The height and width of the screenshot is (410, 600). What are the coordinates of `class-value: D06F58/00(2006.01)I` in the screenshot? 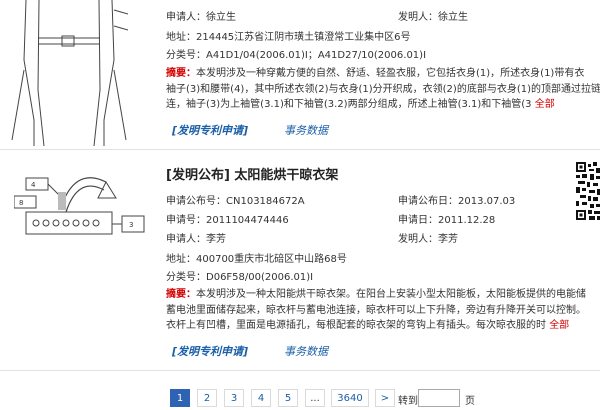 It's located at (260, 277).